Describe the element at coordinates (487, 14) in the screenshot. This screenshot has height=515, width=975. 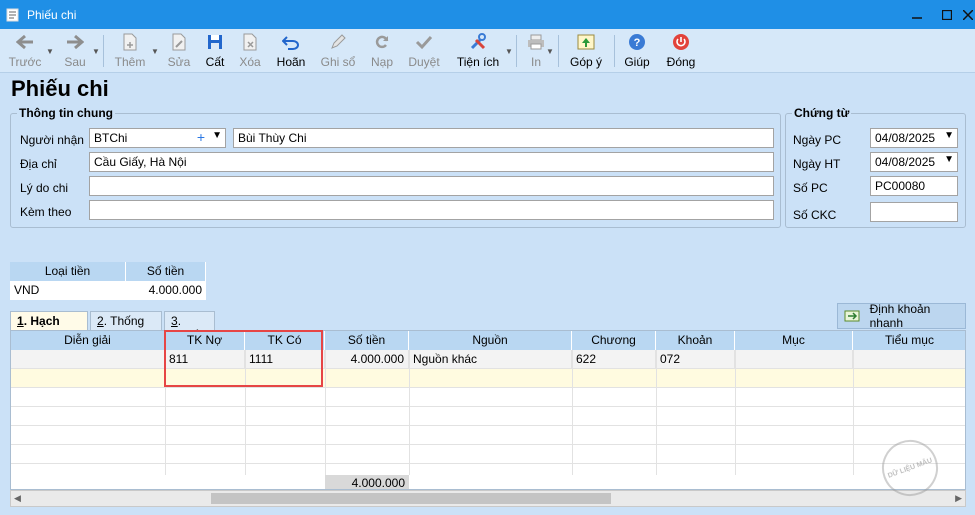
I see `title-bar: Phiếu chi` at that location.